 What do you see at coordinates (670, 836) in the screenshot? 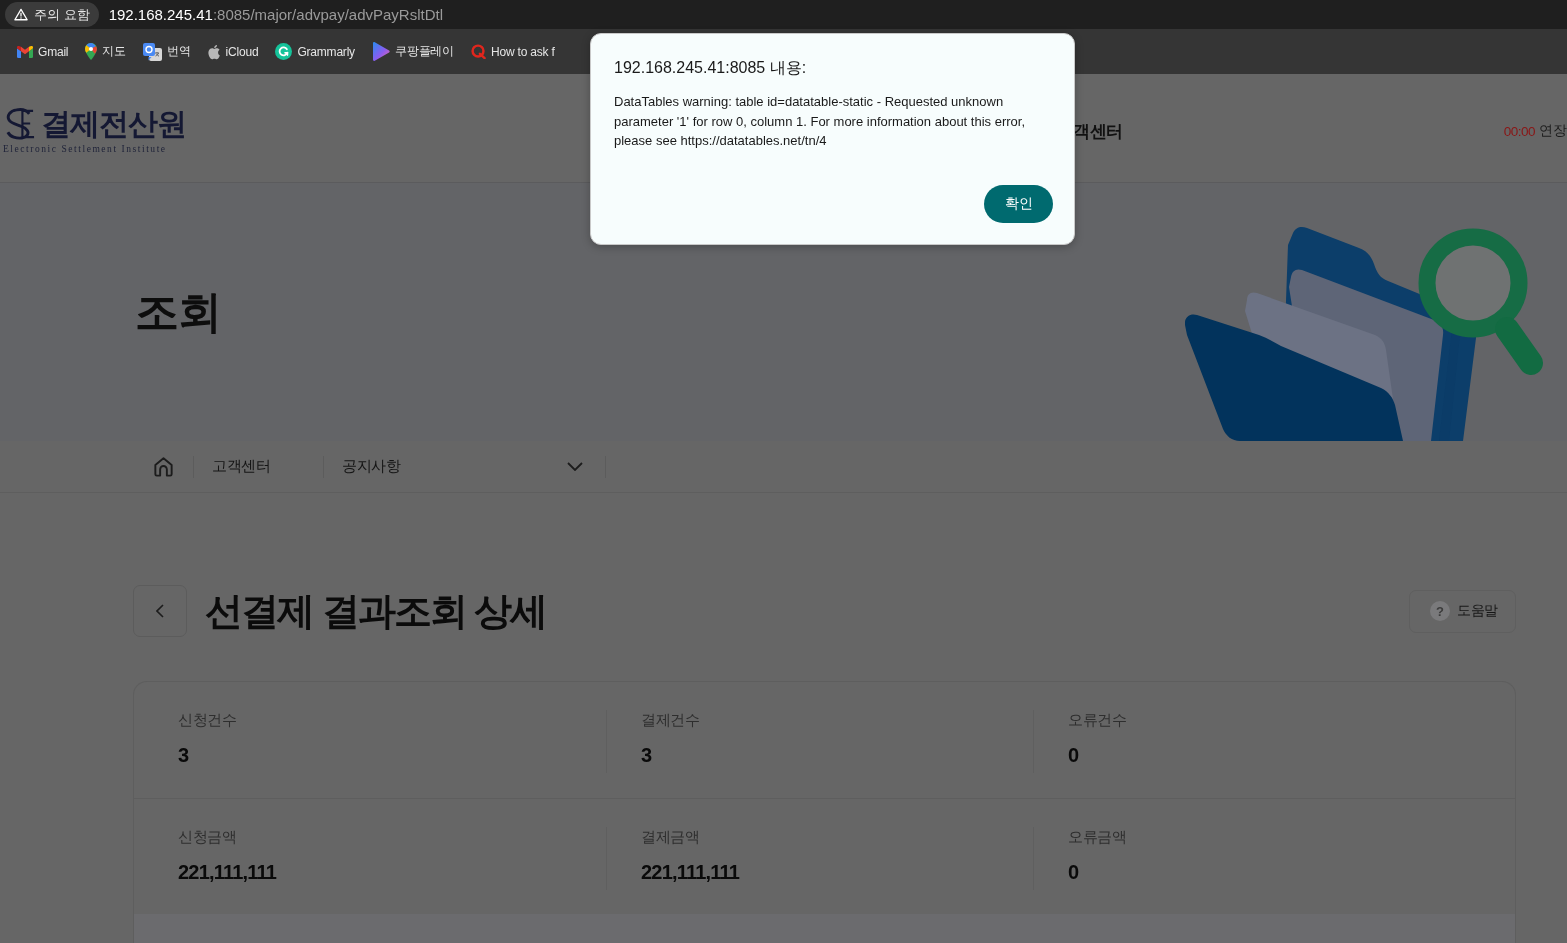
I see `summary-label: 결제금액` at bounding box center [670, 836].